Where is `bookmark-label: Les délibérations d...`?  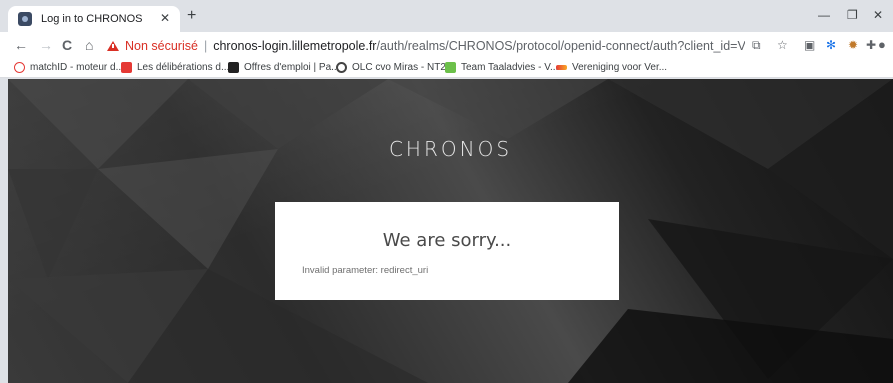 bookmark-label: Les délibérations d... is located at coordinates (183, 67).